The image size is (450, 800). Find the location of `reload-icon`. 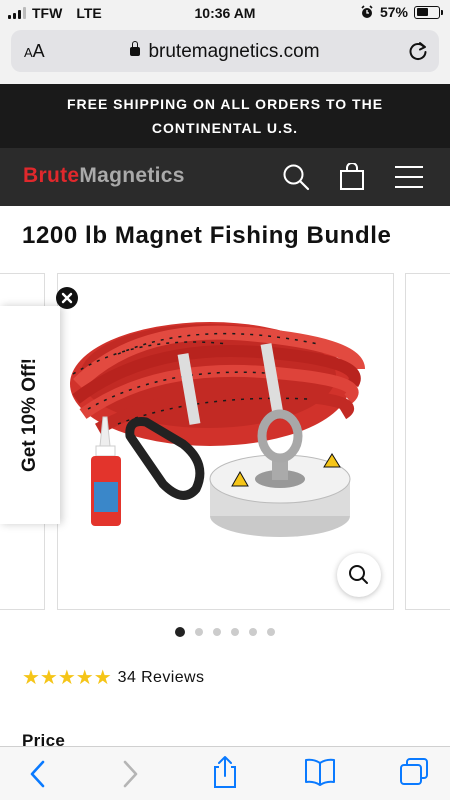

reload-icon is located at coordinates (418, 51).